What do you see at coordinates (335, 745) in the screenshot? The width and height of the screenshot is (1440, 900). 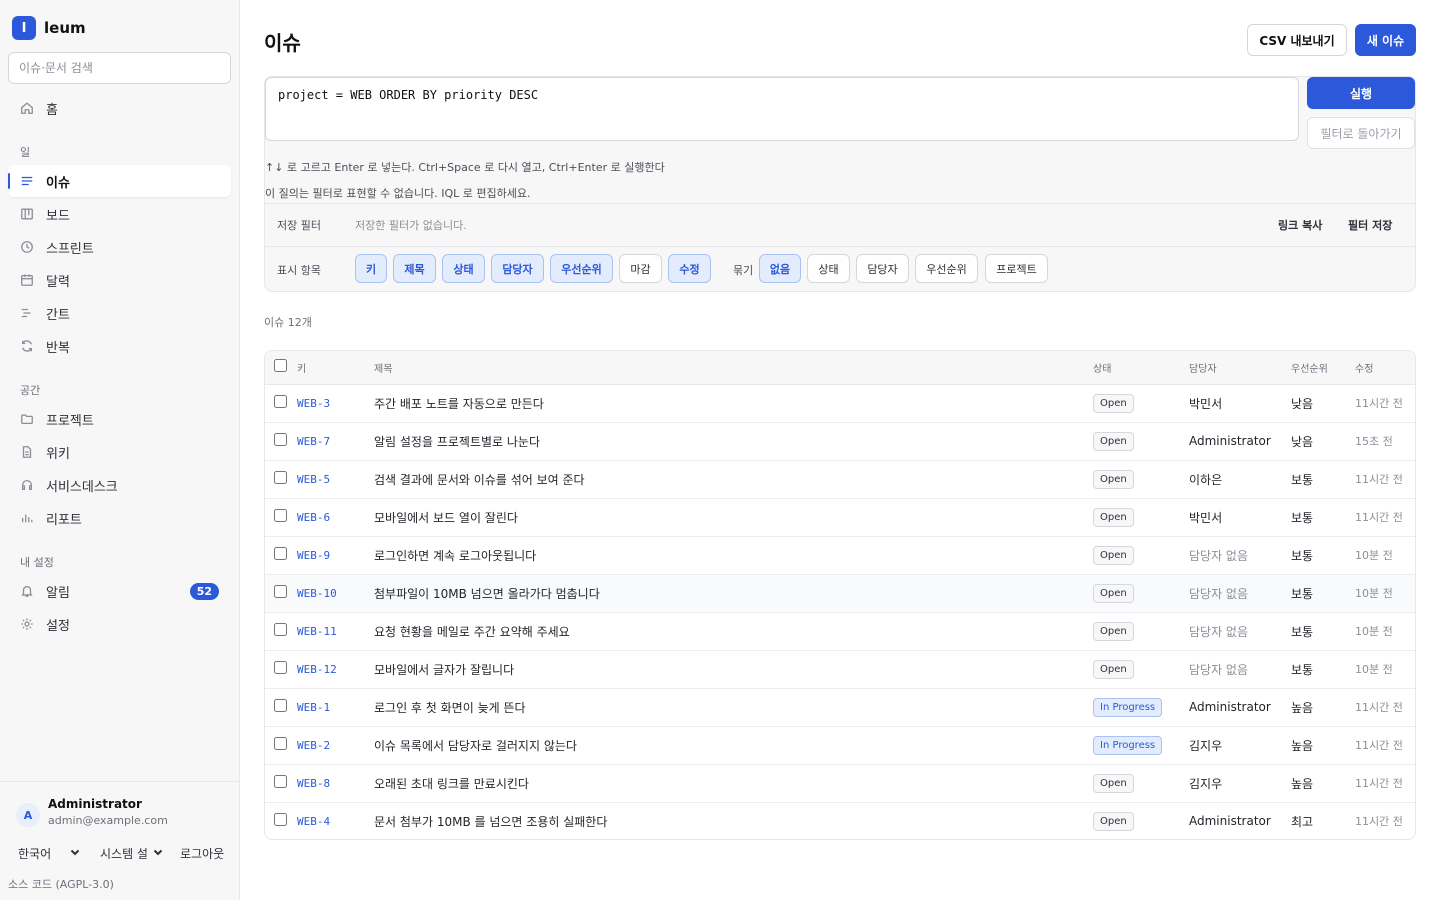 I see `issue-key-link: WEB-2` at bounding box center [335, 745].